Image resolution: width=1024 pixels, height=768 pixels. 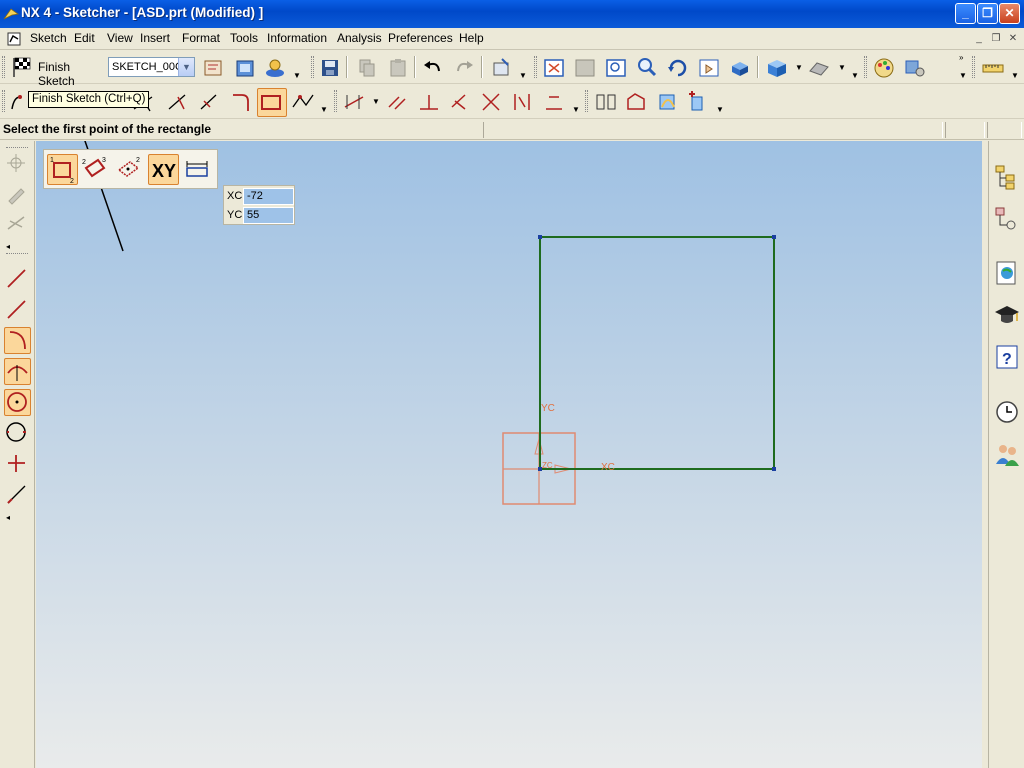 What do you see at coordinates (636, 102) in the screenshot?
I see `offset-curve-button` at bounding box center [636, 102].